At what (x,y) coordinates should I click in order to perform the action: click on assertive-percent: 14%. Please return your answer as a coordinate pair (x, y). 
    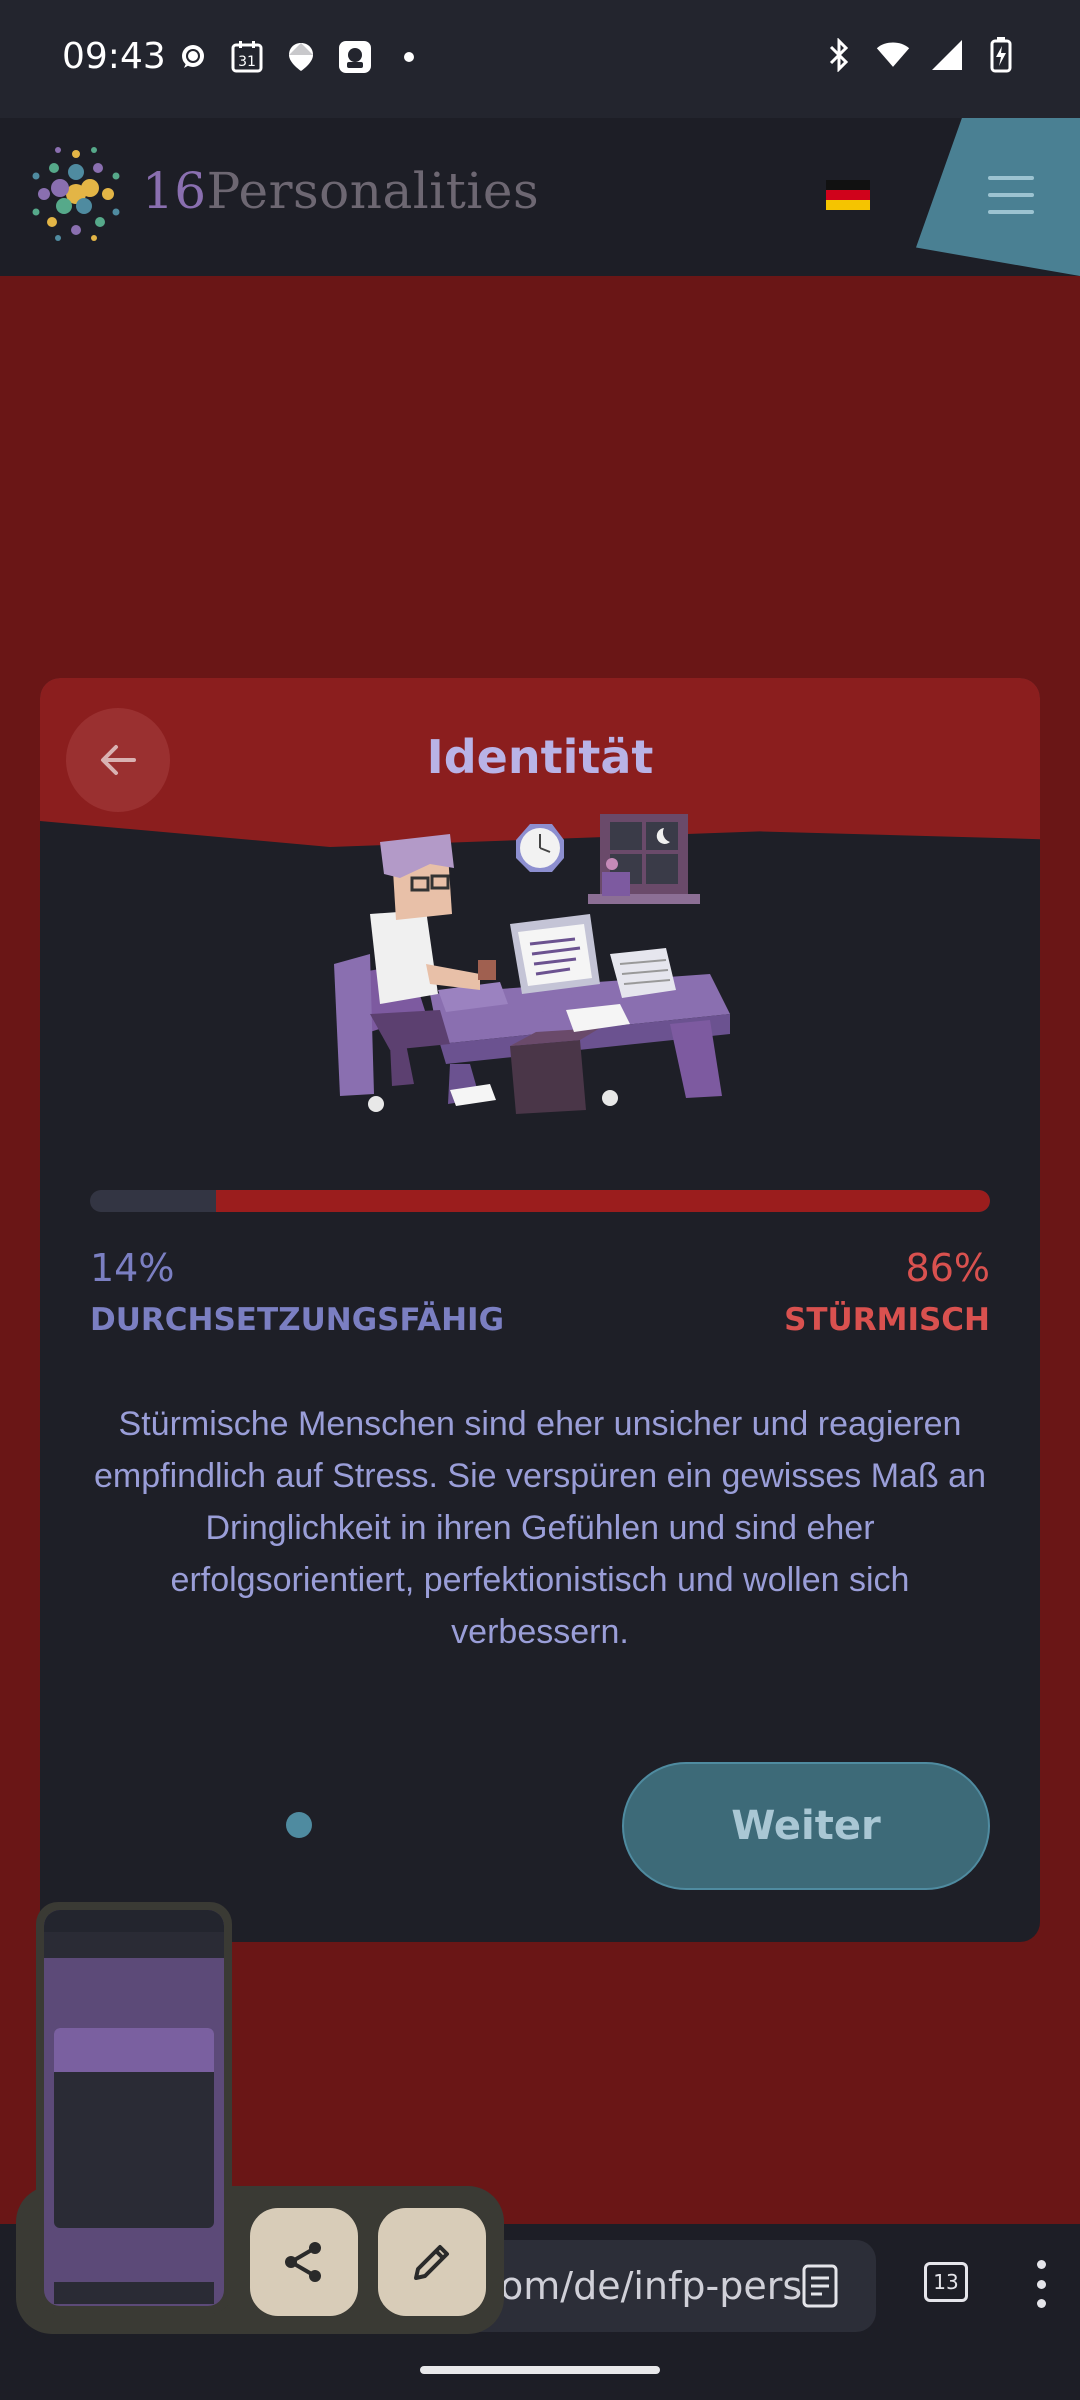
    Looking at the image, I should click on (132, 1268).